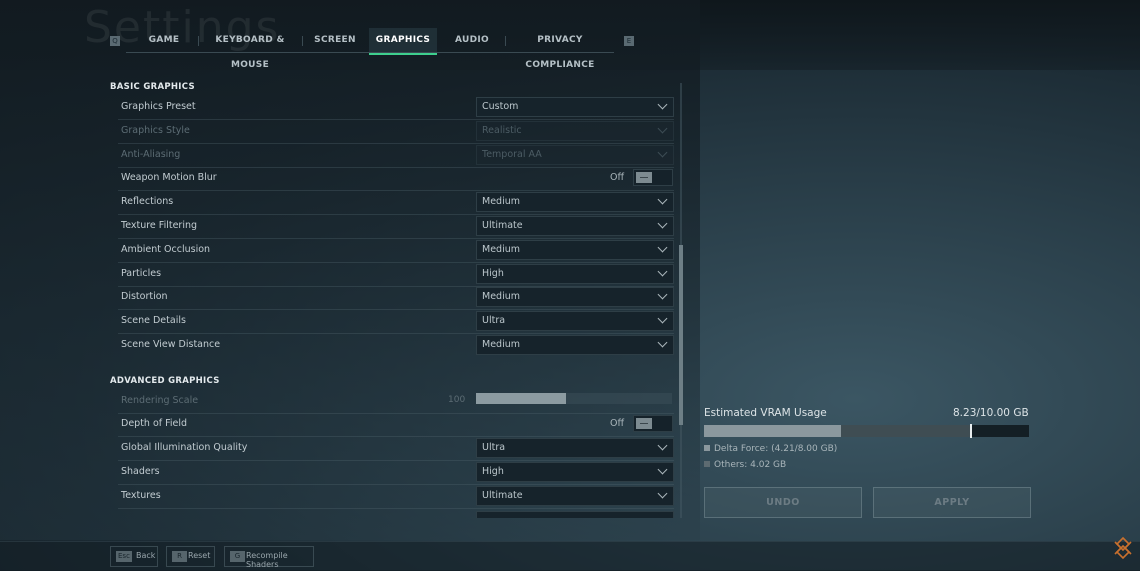 Image resolution: width=1140 pixels, height=571 pixels. Describe the element at coordinates (512, 154) in the screenshot. I see `dropdown-value: Temporal AA` at that location.